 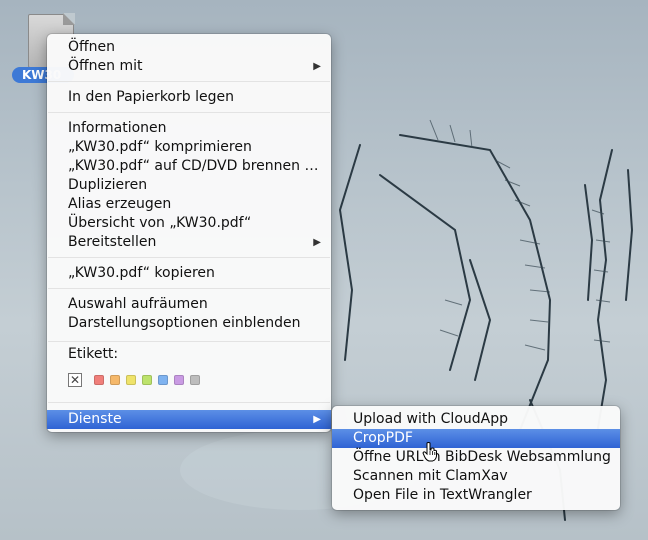 I want to click on menu-item-kw30-pdf-komprimieren: „KW30.pdf“ komprimieren, so click(x=189, y=147).